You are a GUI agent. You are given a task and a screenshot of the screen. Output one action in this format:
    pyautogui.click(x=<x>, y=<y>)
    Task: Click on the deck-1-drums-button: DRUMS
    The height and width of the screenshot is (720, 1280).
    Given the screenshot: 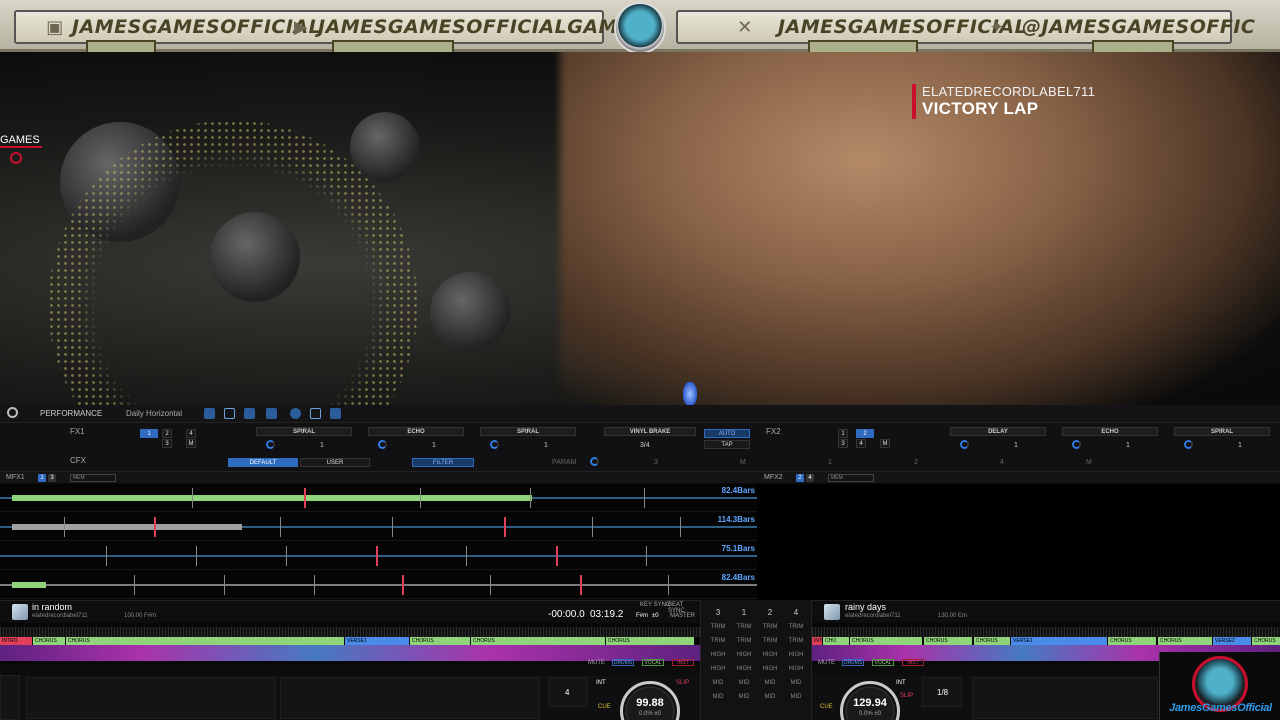 What is the action you would take?
    pyautogui.click(x=623, y=662)
    